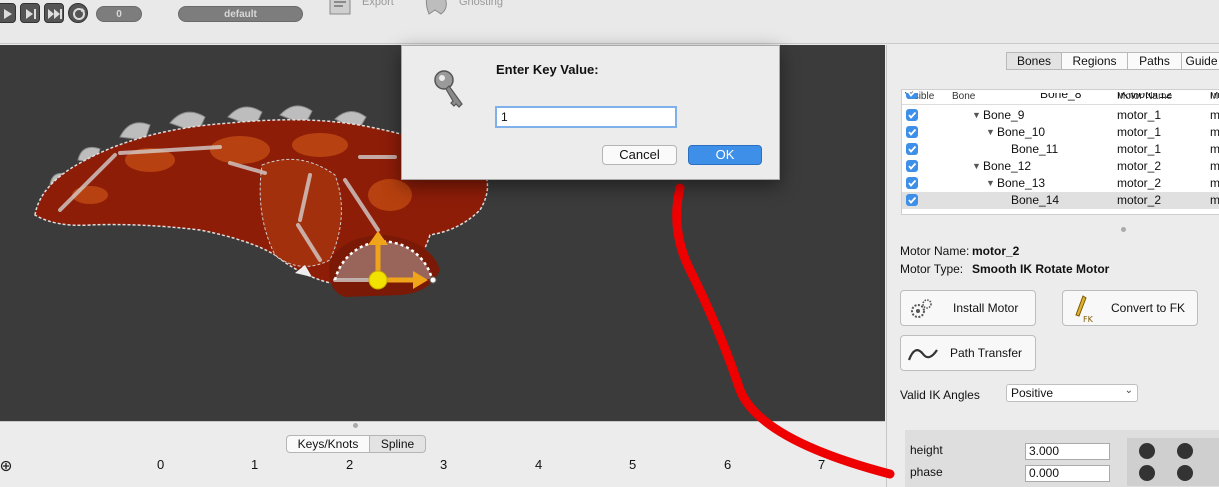 This screenshot has height=487, width=1219. I want to click on skip-to-end-icon, so click(55, 14).